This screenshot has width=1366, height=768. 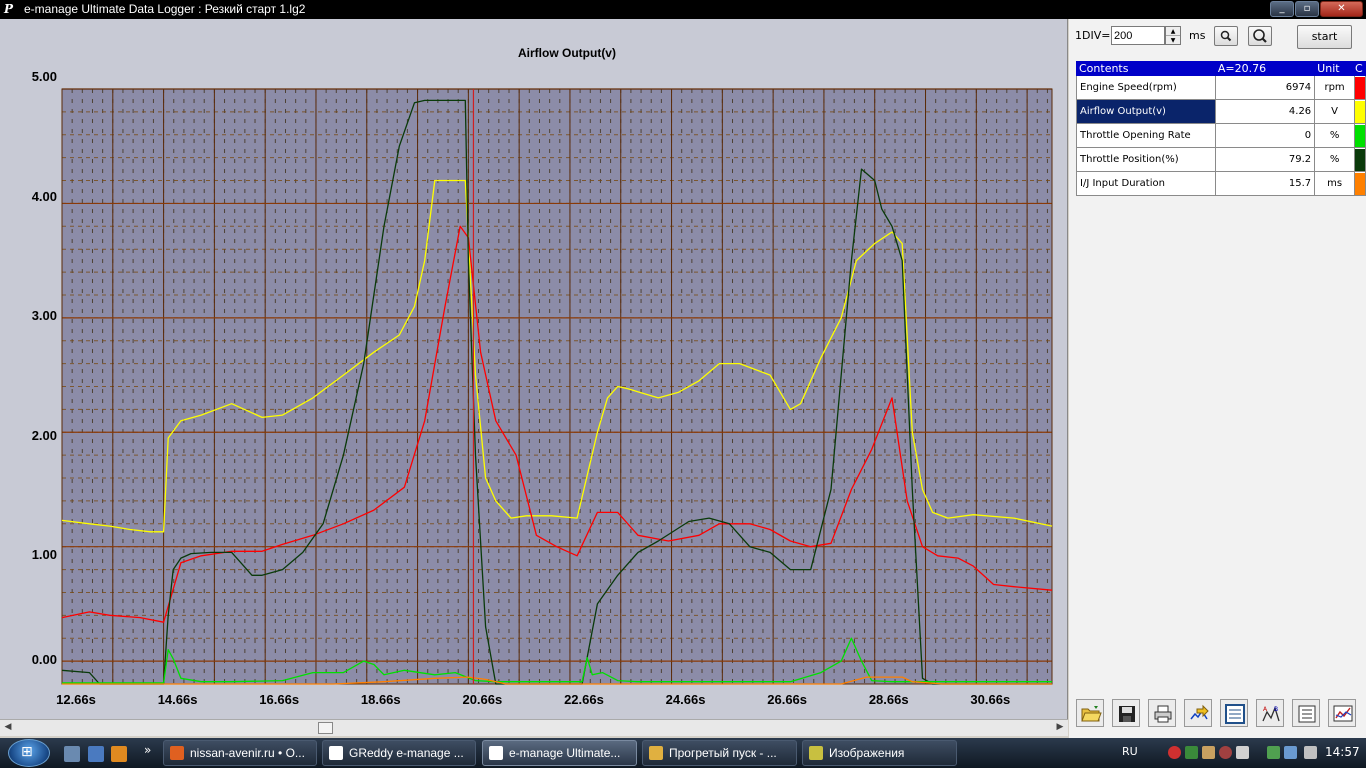 I want to click on video-icon, so click(x=656, y=753).